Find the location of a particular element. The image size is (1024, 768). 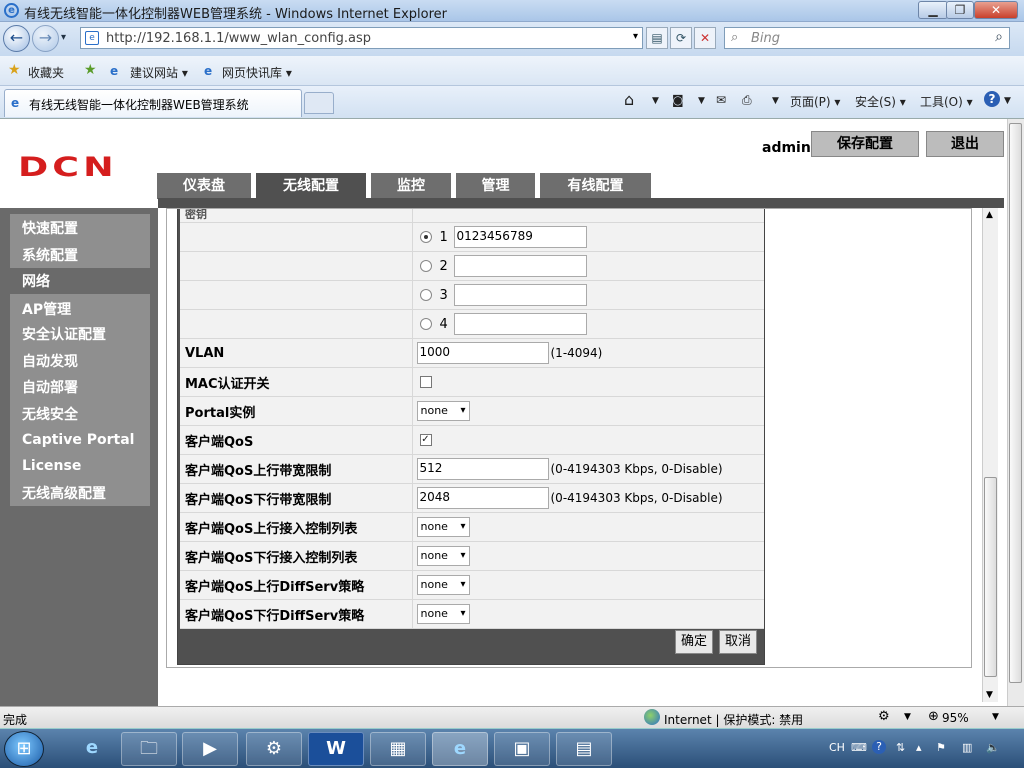

sidebar-item-wireless-advanced: 无线高级配置 is located at coordinates (64, 493).